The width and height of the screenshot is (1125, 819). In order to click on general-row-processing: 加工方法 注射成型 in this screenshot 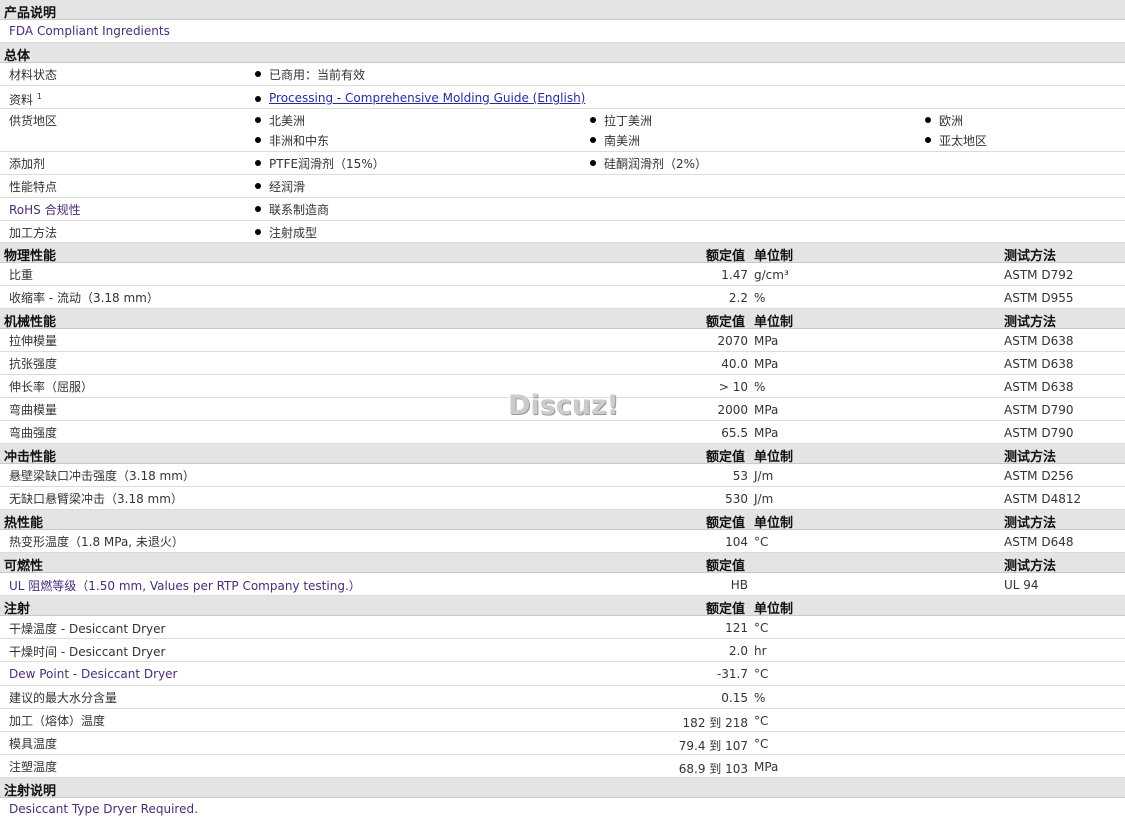, I will do `click(562, 232)`.